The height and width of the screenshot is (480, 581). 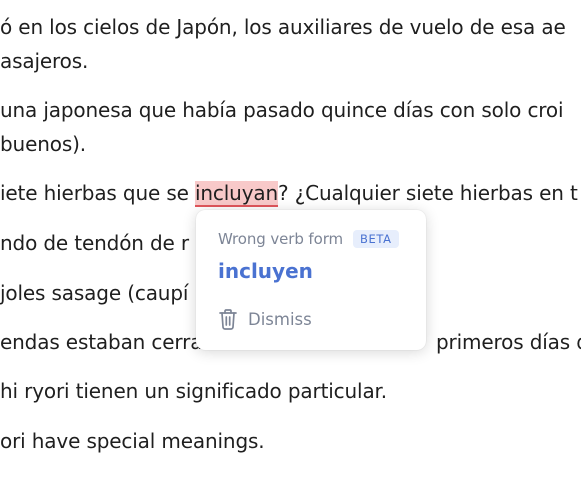 I want to click on dismiss-label: Dismiss, so click(x=280, y=319).